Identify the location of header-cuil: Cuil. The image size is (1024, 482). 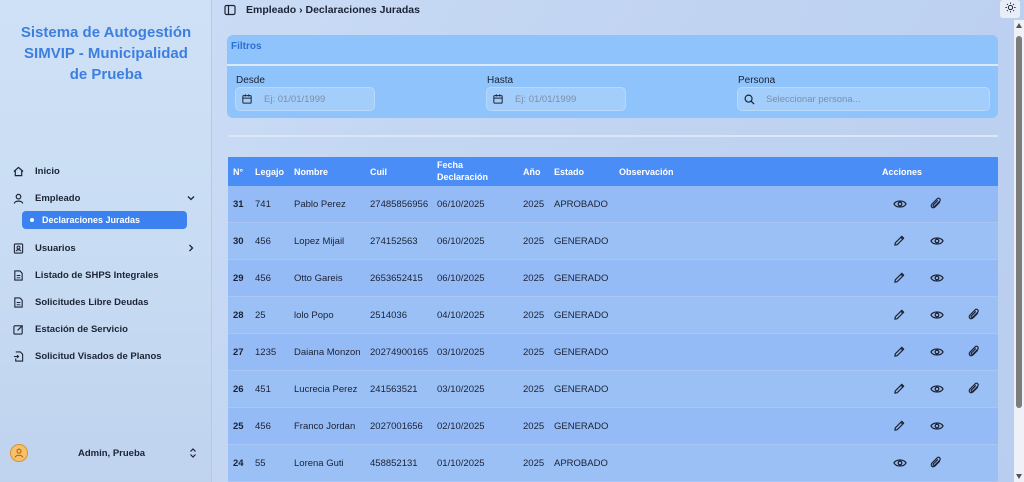
(378, 171).